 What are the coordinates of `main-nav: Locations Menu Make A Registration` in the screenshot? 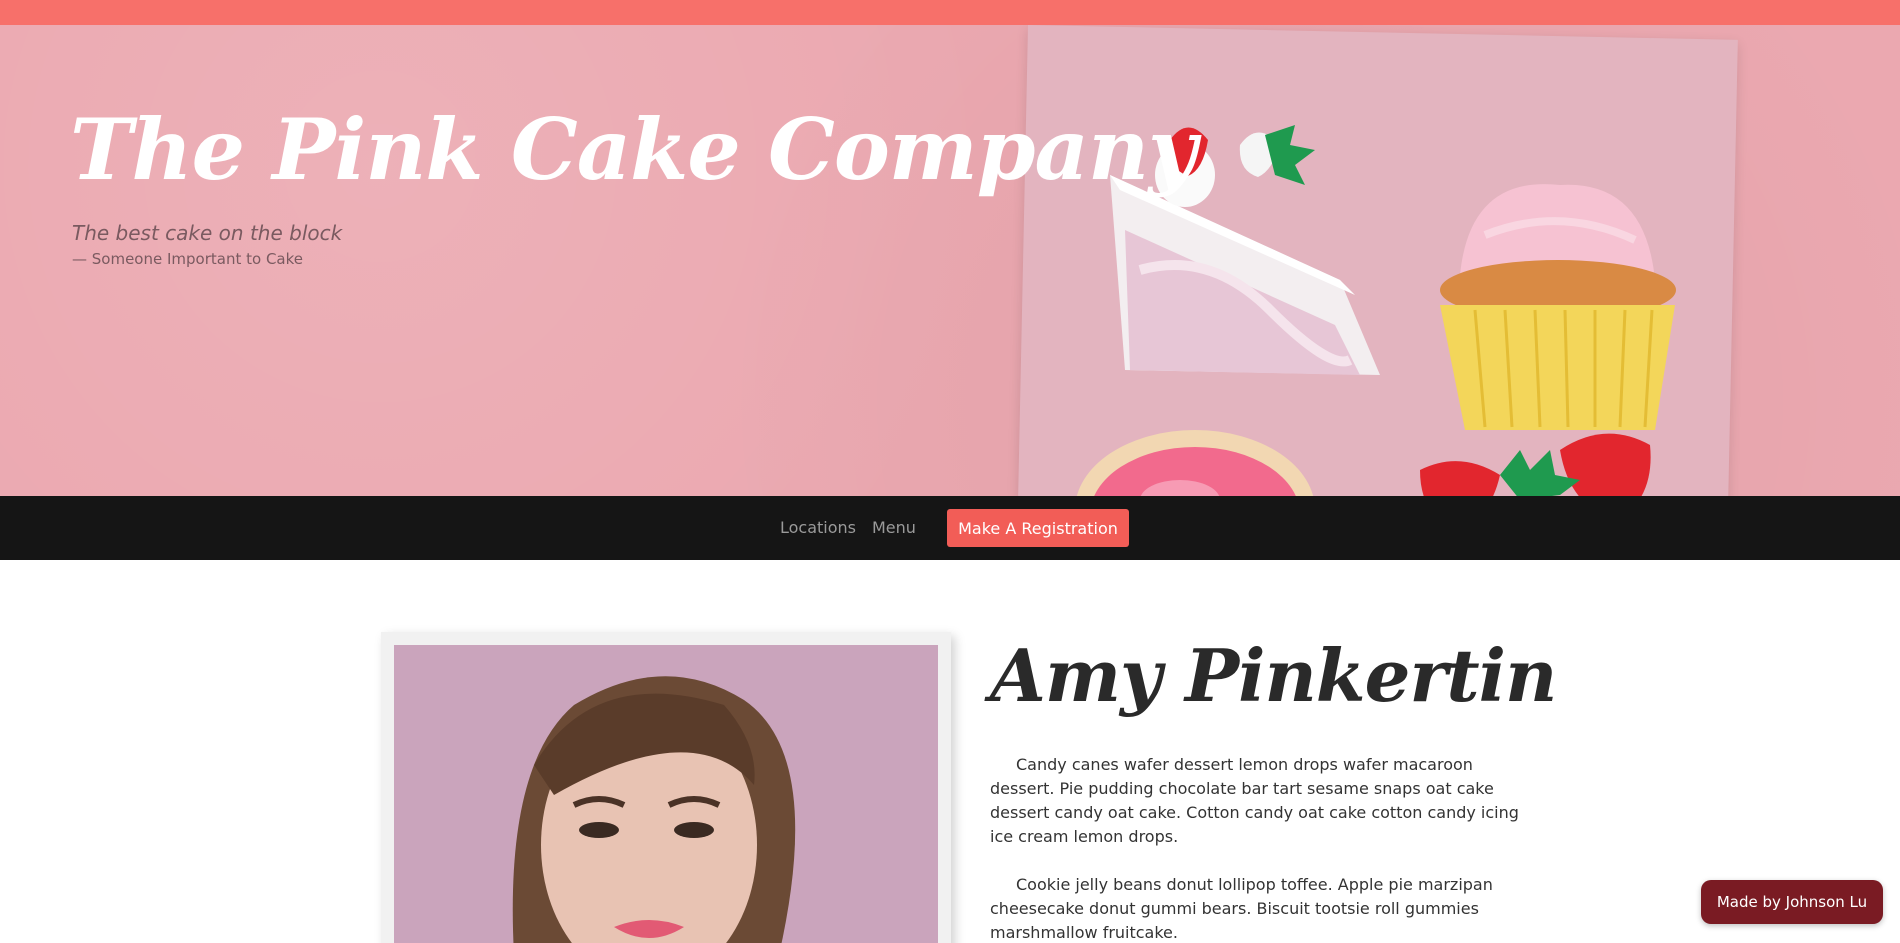 It's located at (950, 528).